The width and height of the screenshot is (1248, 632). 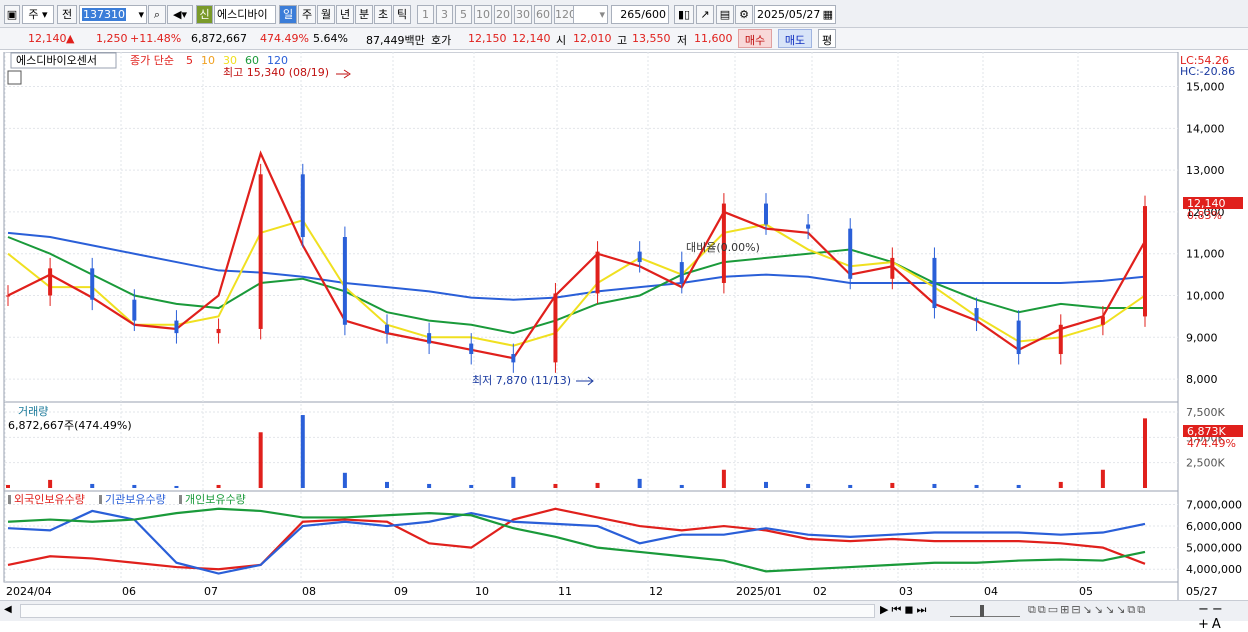 I want to click on prev-button: 전, so click(x=67, y=14).